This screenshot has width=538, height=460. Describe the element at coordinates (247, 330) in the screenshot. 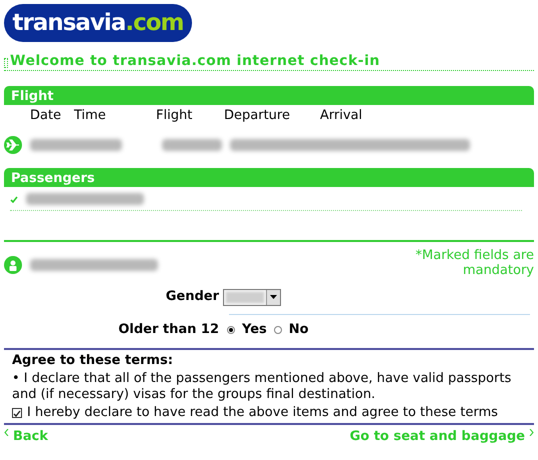

I see `radio-option: Yes` at that location.